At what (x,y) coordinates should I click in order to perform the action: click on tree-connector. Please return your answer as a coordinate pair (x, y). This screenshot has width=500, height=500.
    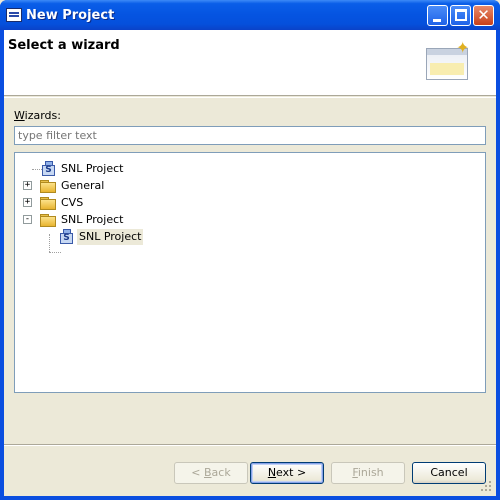
    Looking at the image, I should click on (55, 252).